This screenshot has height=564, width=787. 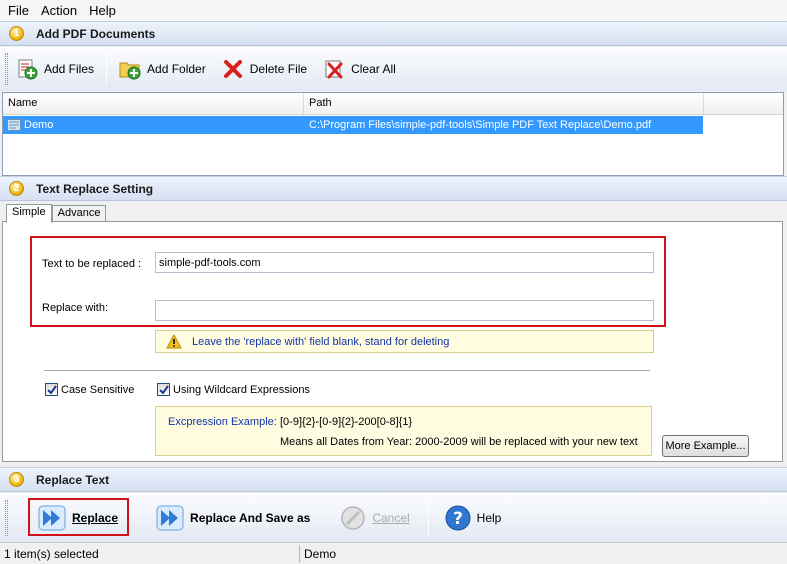 I want to click on menu-file: File, so click(x=20, y=10).